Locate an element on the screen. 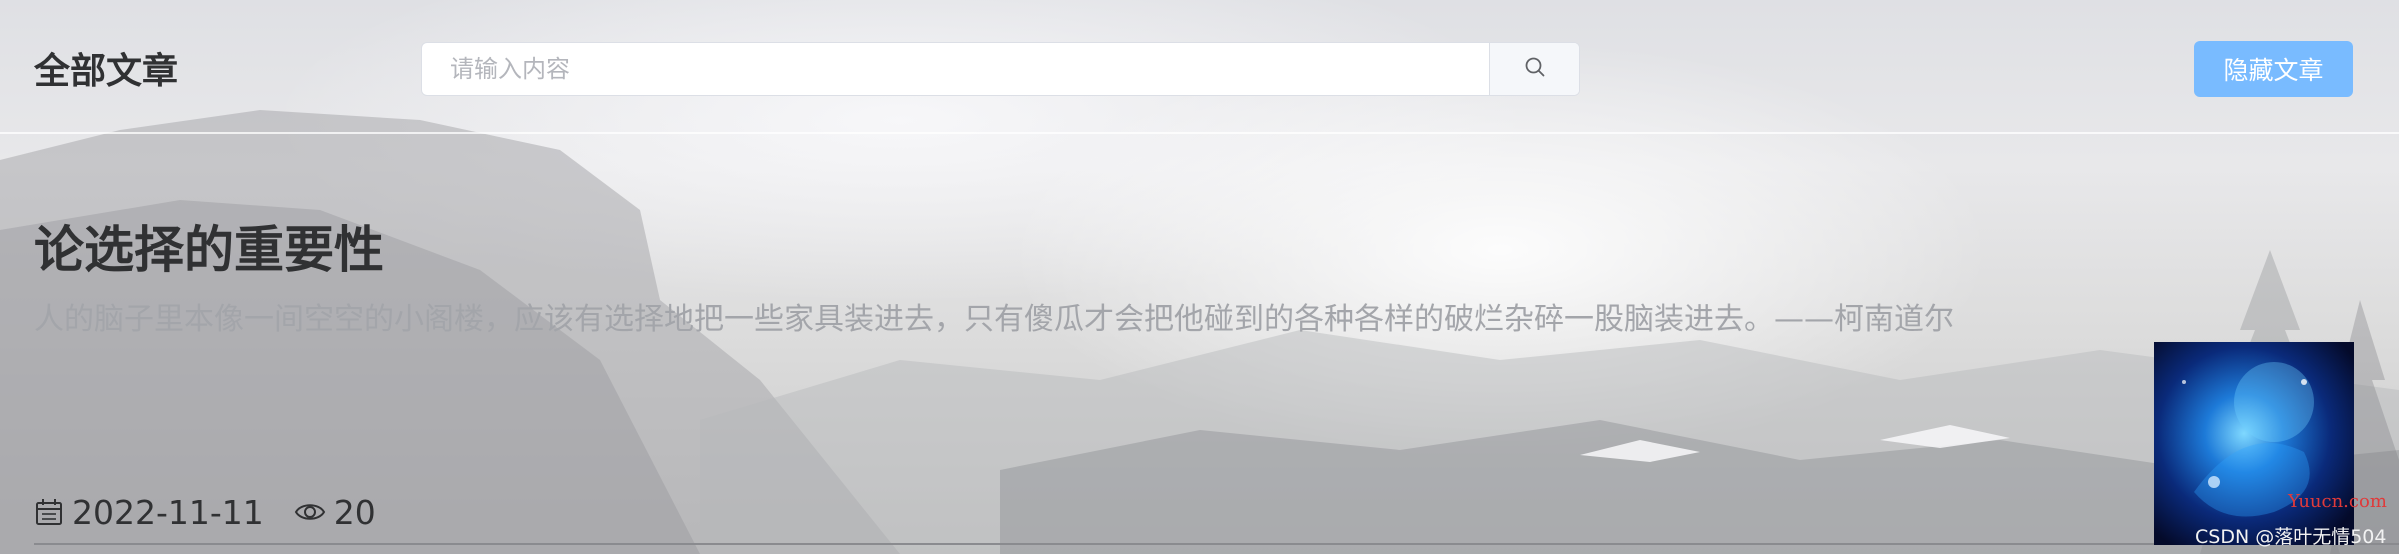 The height and width of the screenshot is (554, 2399). article-view-count: 20 is located at coordinates (354, 512).